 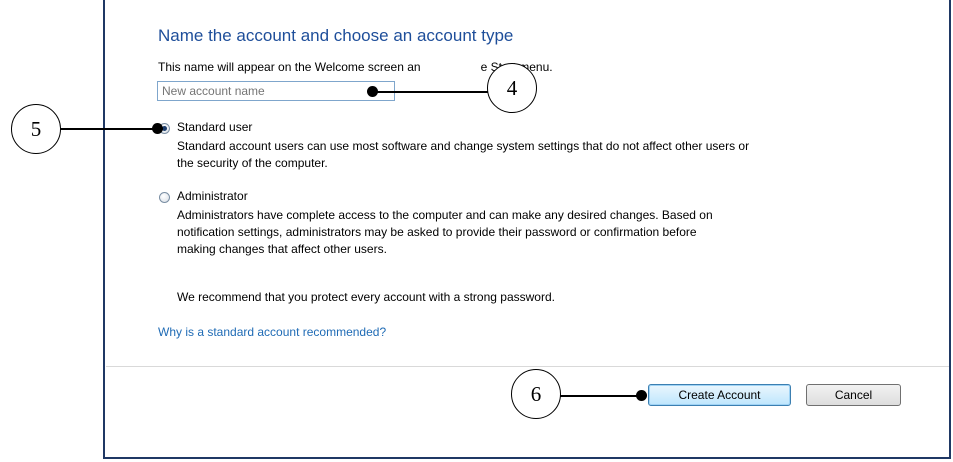 I want to click on administrator-radio, so click(x=164, y=197).